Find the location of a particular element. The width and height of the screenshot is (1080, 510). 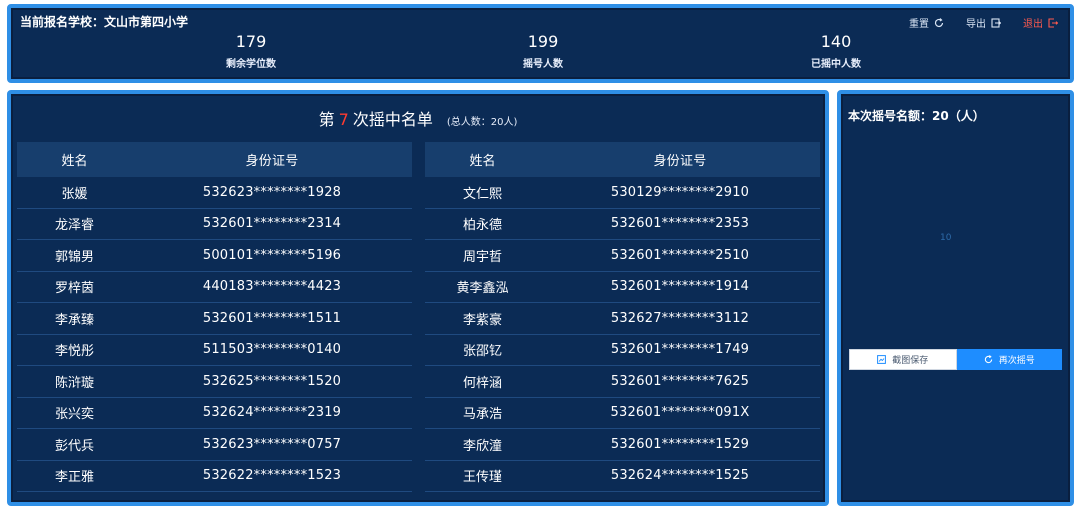

table-row: 龙泽睿 532601********2314 is located at coordinates (214, 224).